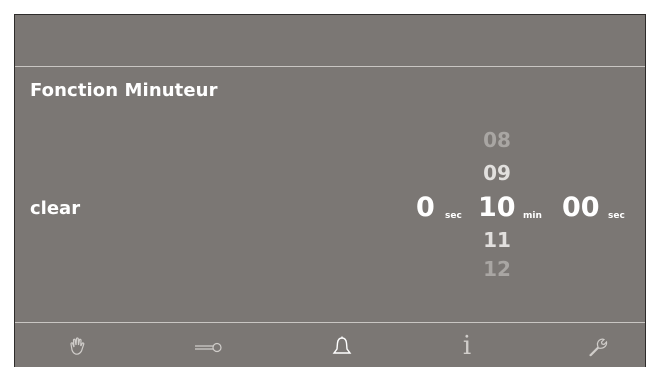 This screenshot has width=661, height=367. What do you see at coordinates (497, 208) in the screenshot?
I see `minutes-value: 10` at bounding box center [497, 208].